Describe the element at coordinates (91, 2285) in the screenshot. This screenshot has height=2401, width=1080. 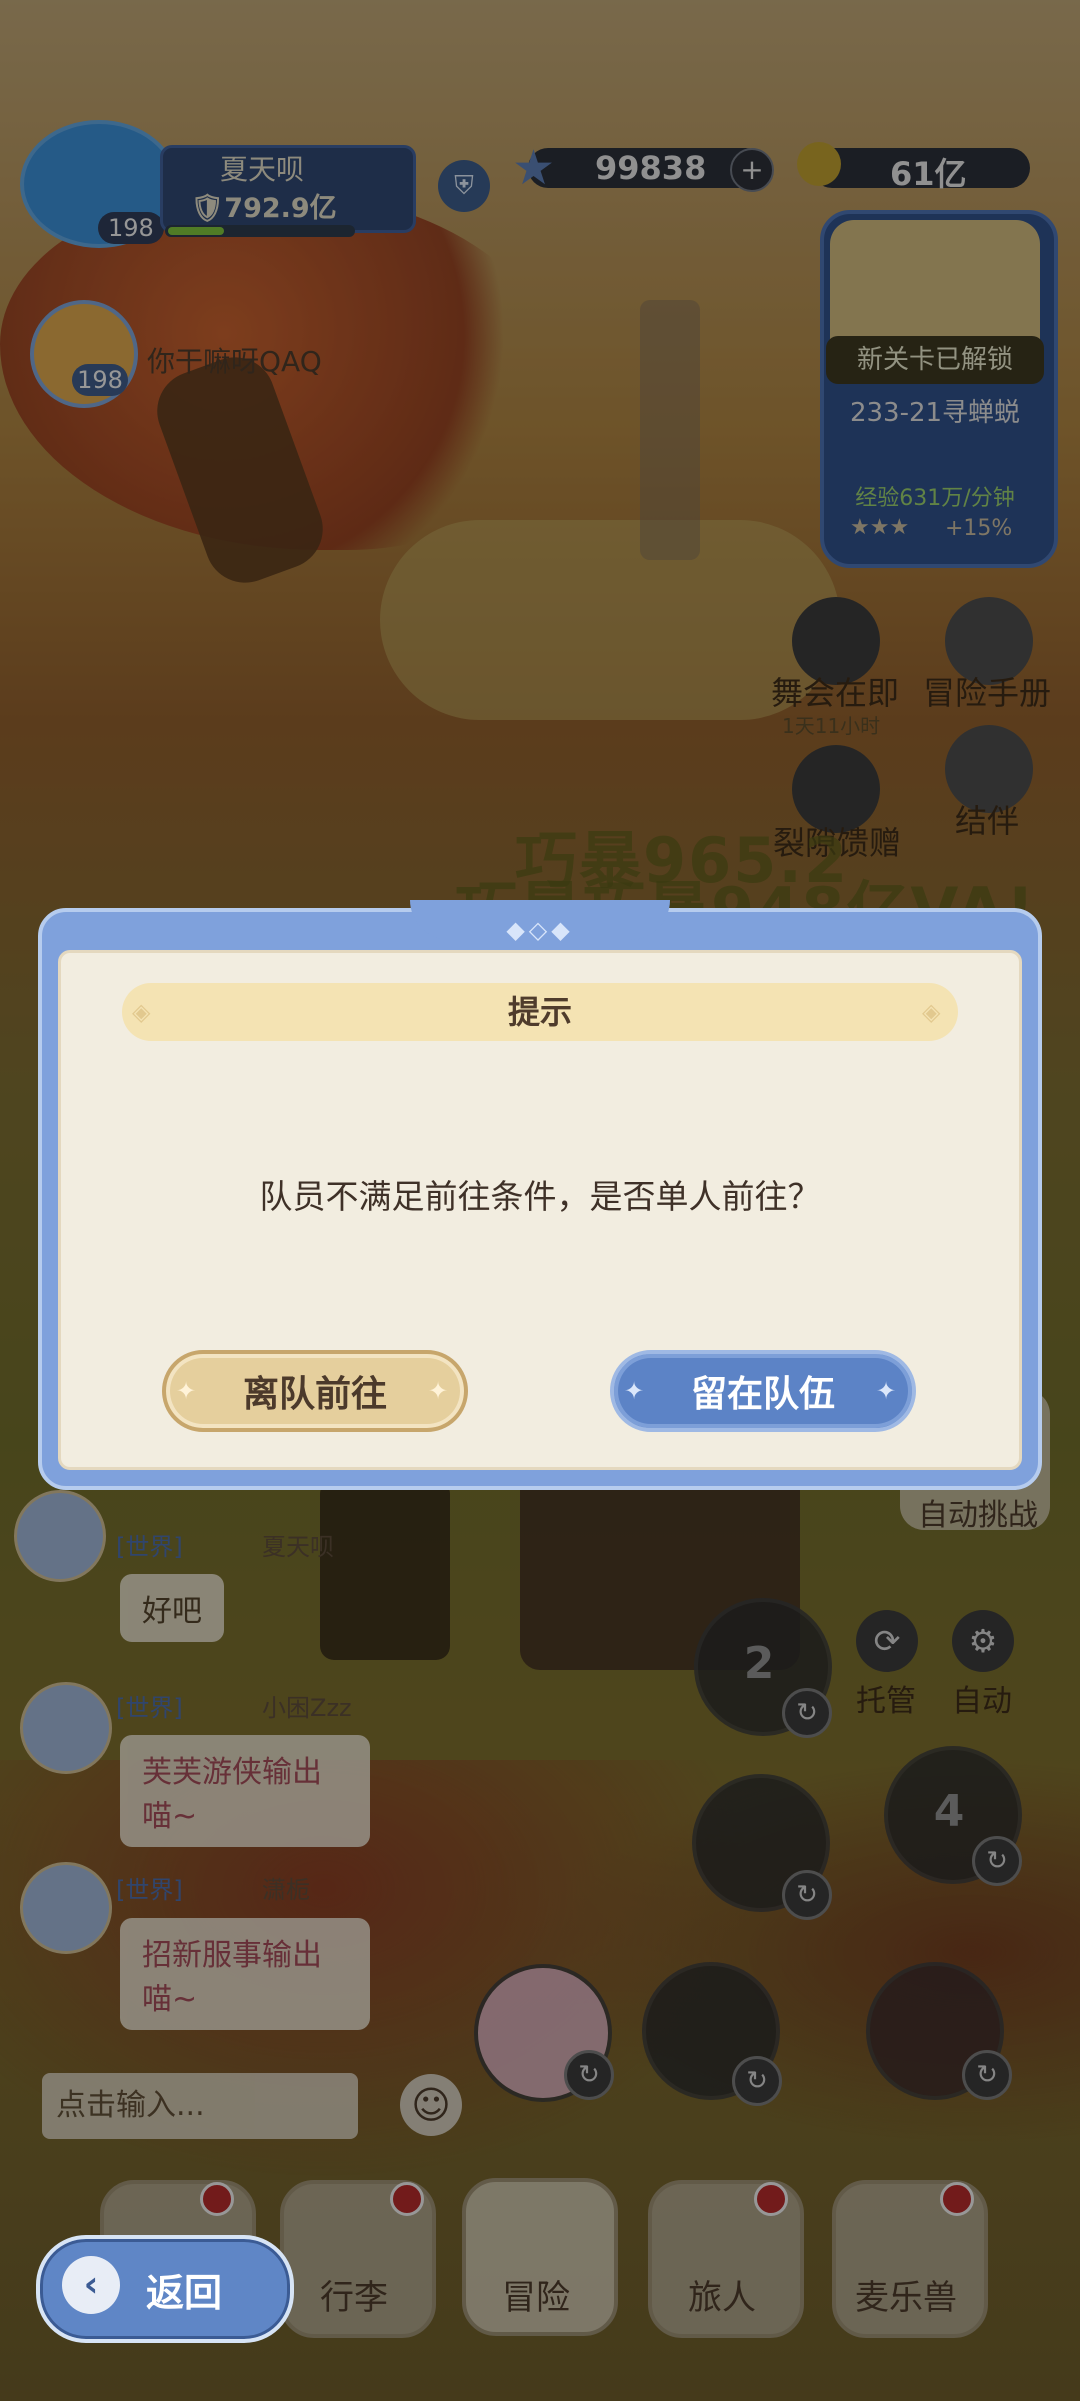
I see `back-arrow-icon: ‹` at that location.